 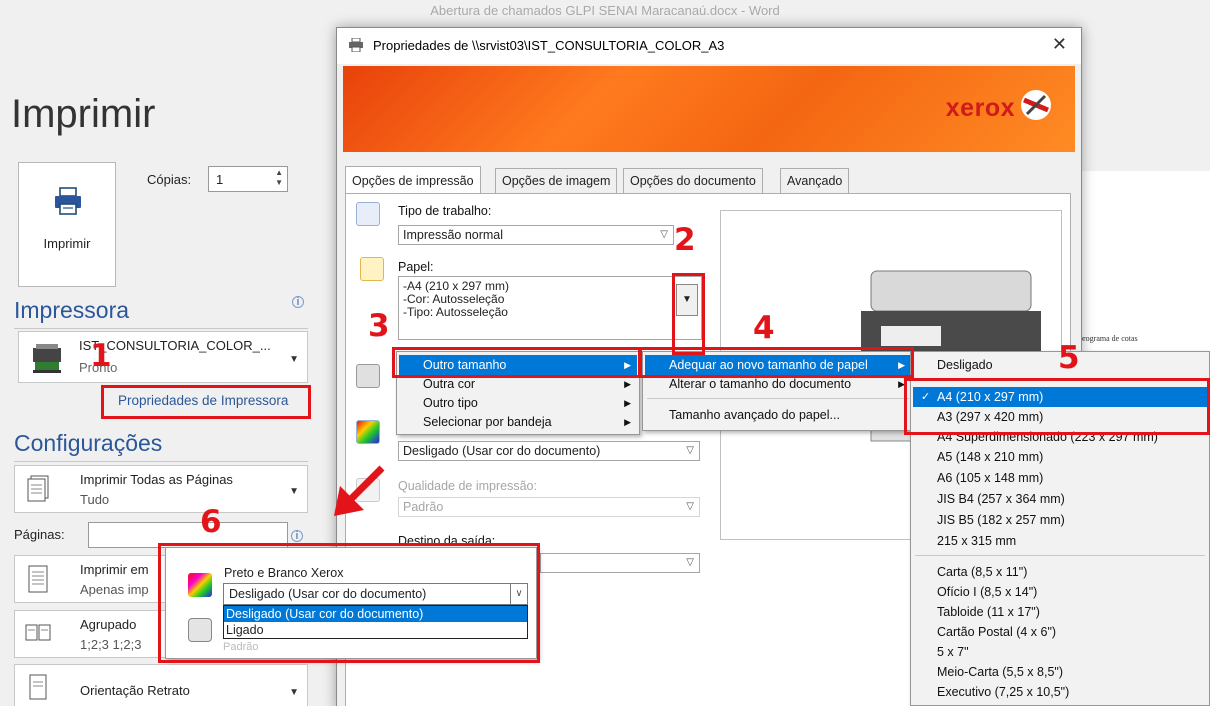 What do you see at coordinates (135, 690) in the screenshot?
I see `orientation-title: Orientação Retrato` at bounding box center [135, 690].